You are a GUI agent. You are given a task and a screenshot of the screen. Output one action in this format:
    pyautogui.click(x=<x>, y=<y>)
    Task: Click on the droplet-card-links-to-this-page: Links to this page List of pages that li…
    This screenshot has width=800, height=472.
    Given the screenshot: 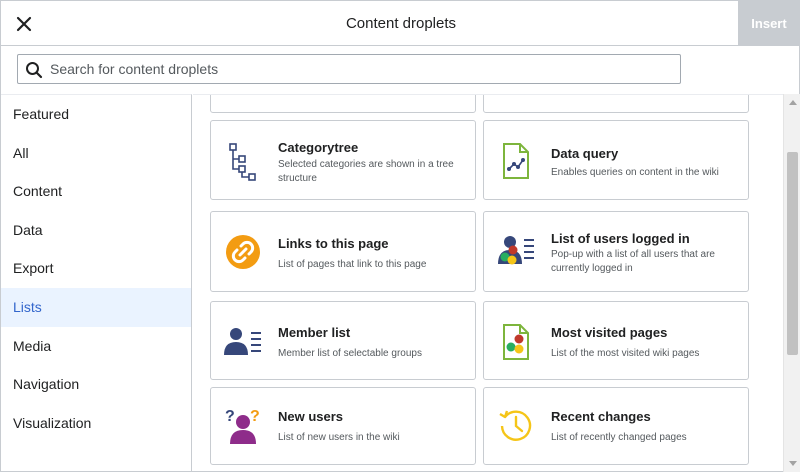 What is the action you would take?
    pyautogui.click(x=343, y=251)
    